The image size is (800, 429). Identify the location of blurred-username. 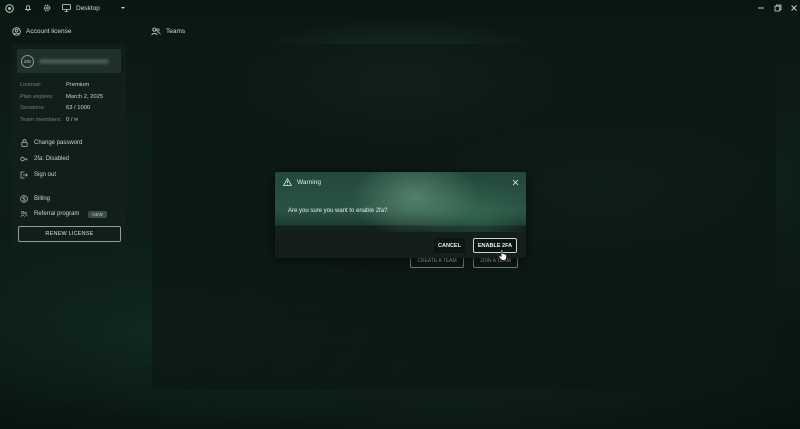
(74, 61).